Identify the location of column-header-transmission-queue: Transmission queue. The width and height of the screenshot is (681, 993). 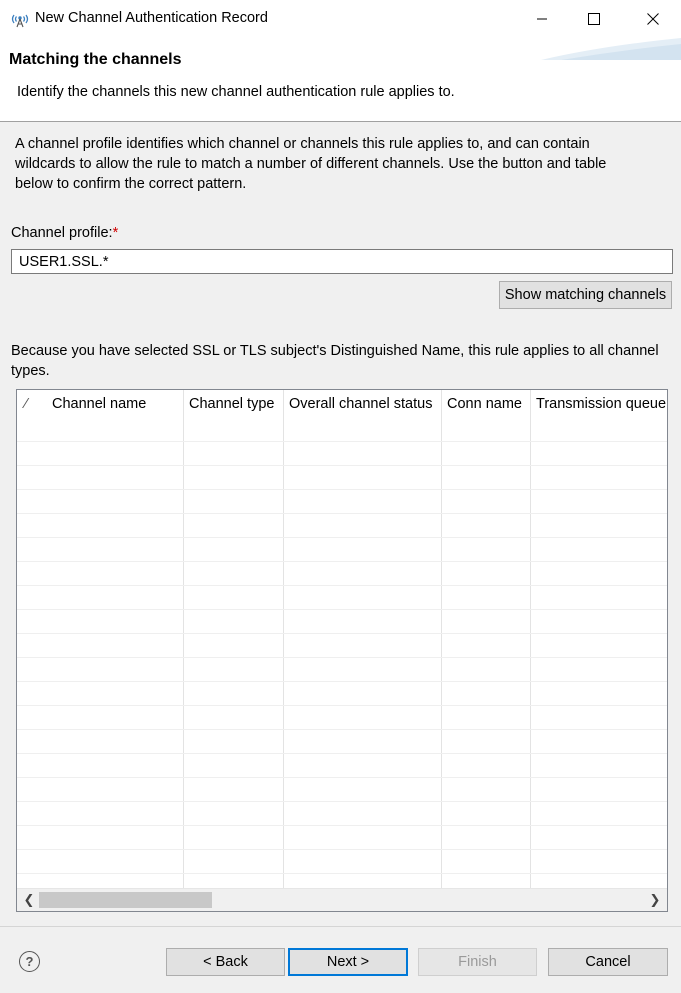
(598, 408).